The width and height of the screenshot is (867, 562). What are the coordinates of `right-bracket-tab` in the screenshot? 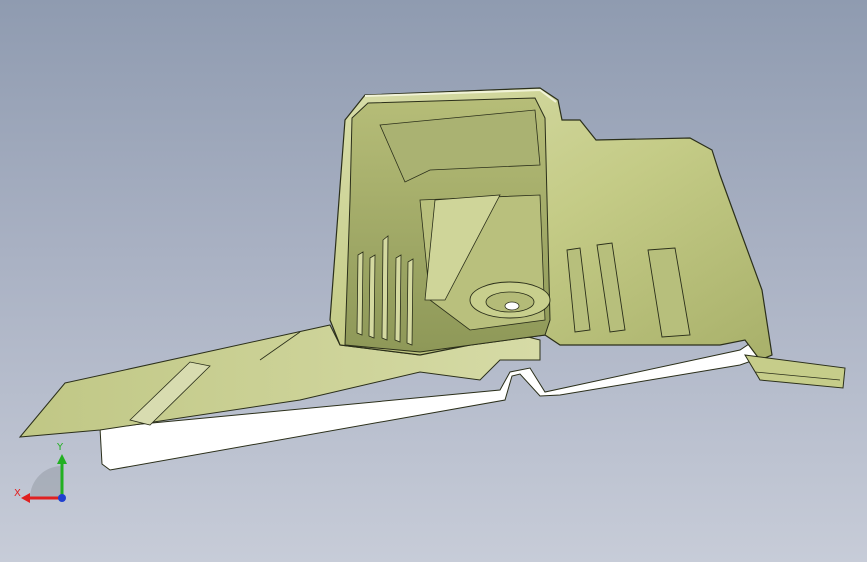 It's located at (795, 371).